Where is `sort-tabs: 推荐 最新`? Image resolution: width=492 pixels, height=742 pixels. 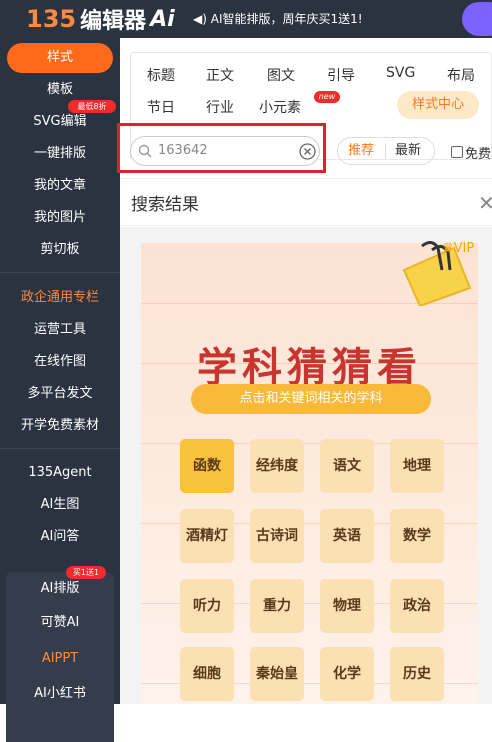
sort-tabs: 推荐 最新 is located at coordinates (386, 151).